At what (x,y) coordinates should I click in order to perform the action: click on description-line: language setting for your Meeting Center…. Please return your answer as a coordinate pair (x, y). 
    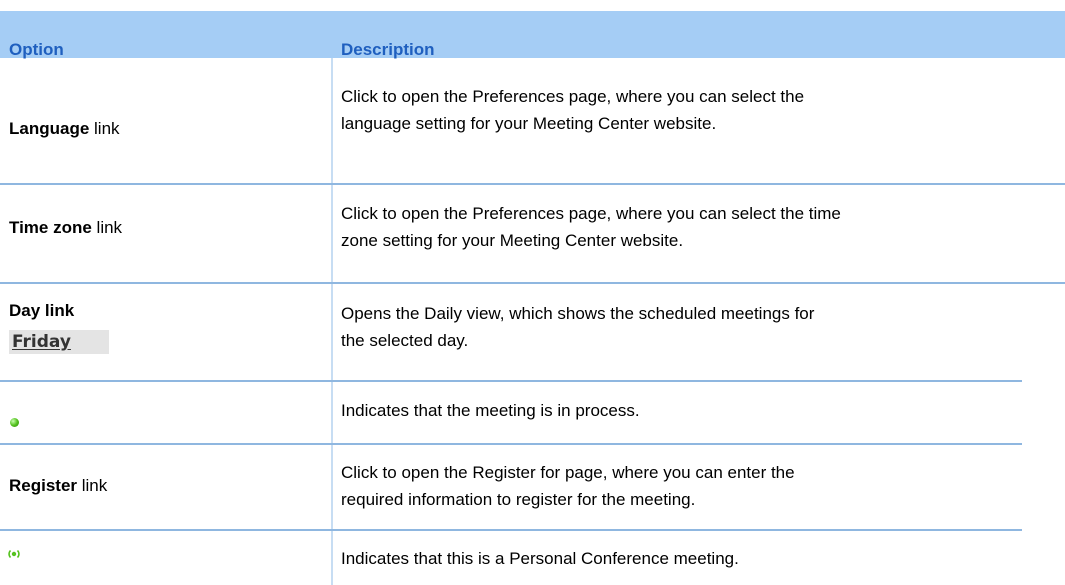
    Looking at the image, I should click on (529, 123).